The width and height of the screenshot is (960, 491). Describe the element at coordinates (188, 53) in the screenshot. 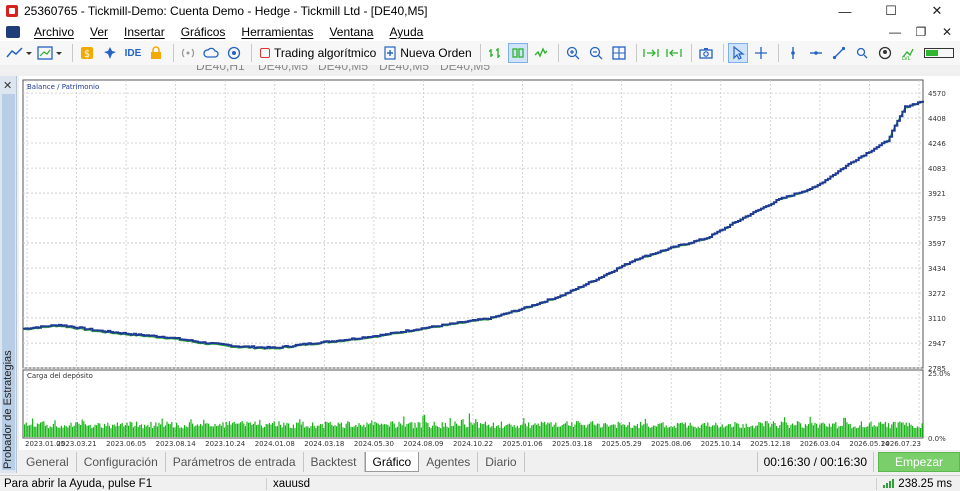

I see `broadcast-icon` at that location.